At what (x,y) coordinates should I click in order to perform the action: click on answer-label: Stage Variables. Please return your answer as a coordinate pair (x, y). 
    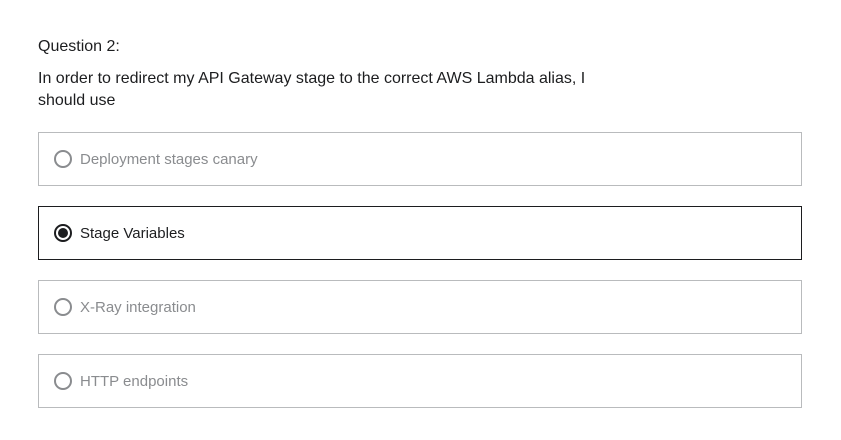
    Looking at the image, I should click on (132, 233).